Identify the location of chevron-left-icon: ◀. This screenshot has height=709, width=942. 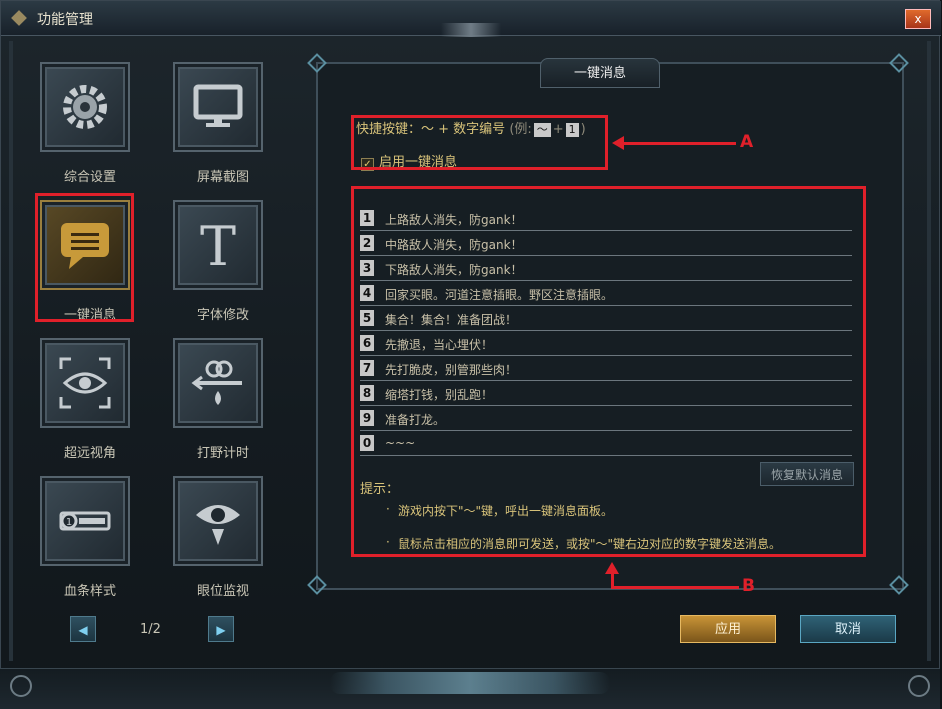
(83, 630).